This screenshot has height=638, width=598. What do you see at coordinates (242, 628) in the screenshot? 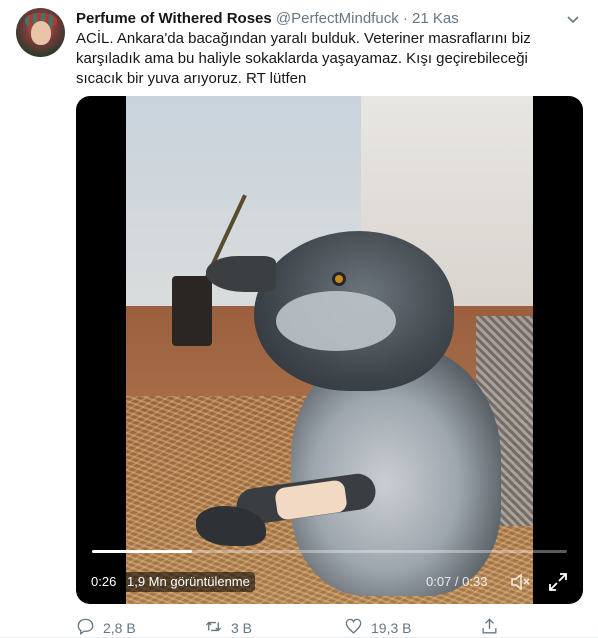
I see `retweet-count: 3 B` at bounding box center [242, 628].